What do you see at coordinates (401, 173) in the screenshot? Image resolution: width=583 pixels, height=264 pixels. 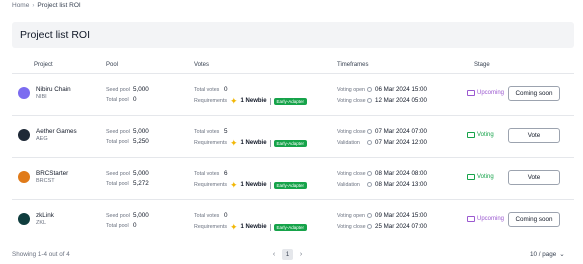 I see `timeframe-value: 08 Mar 2024 08:00` at bounding box center [401, 173].